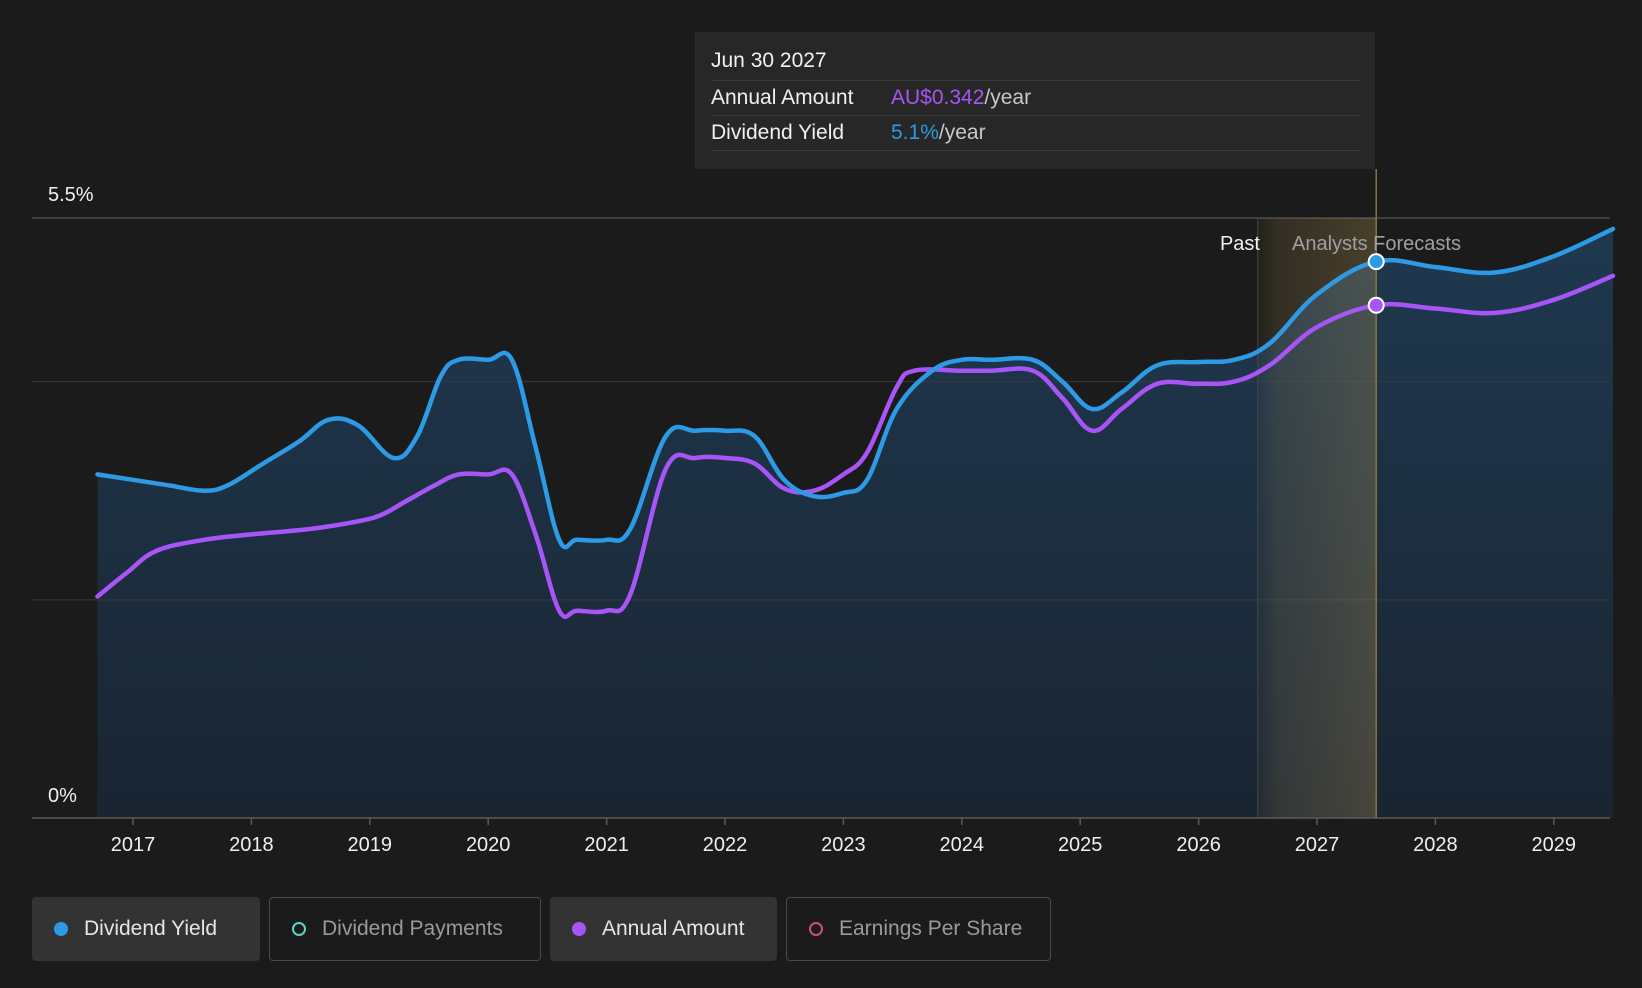  I want to click on x-tick-label: 2029, so click(1554, 845).